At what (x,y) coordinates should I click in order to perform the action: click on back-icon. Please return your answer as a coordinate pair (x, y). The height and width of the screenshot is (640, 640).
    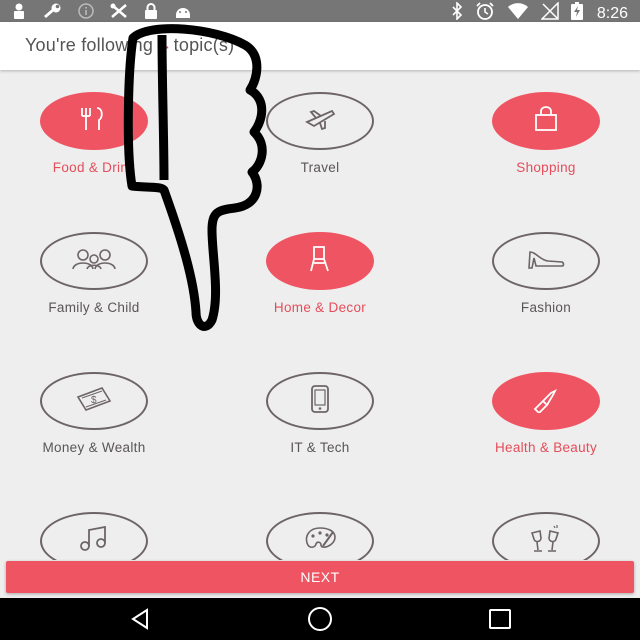
    Looking at the image, I should click on (140, 619).